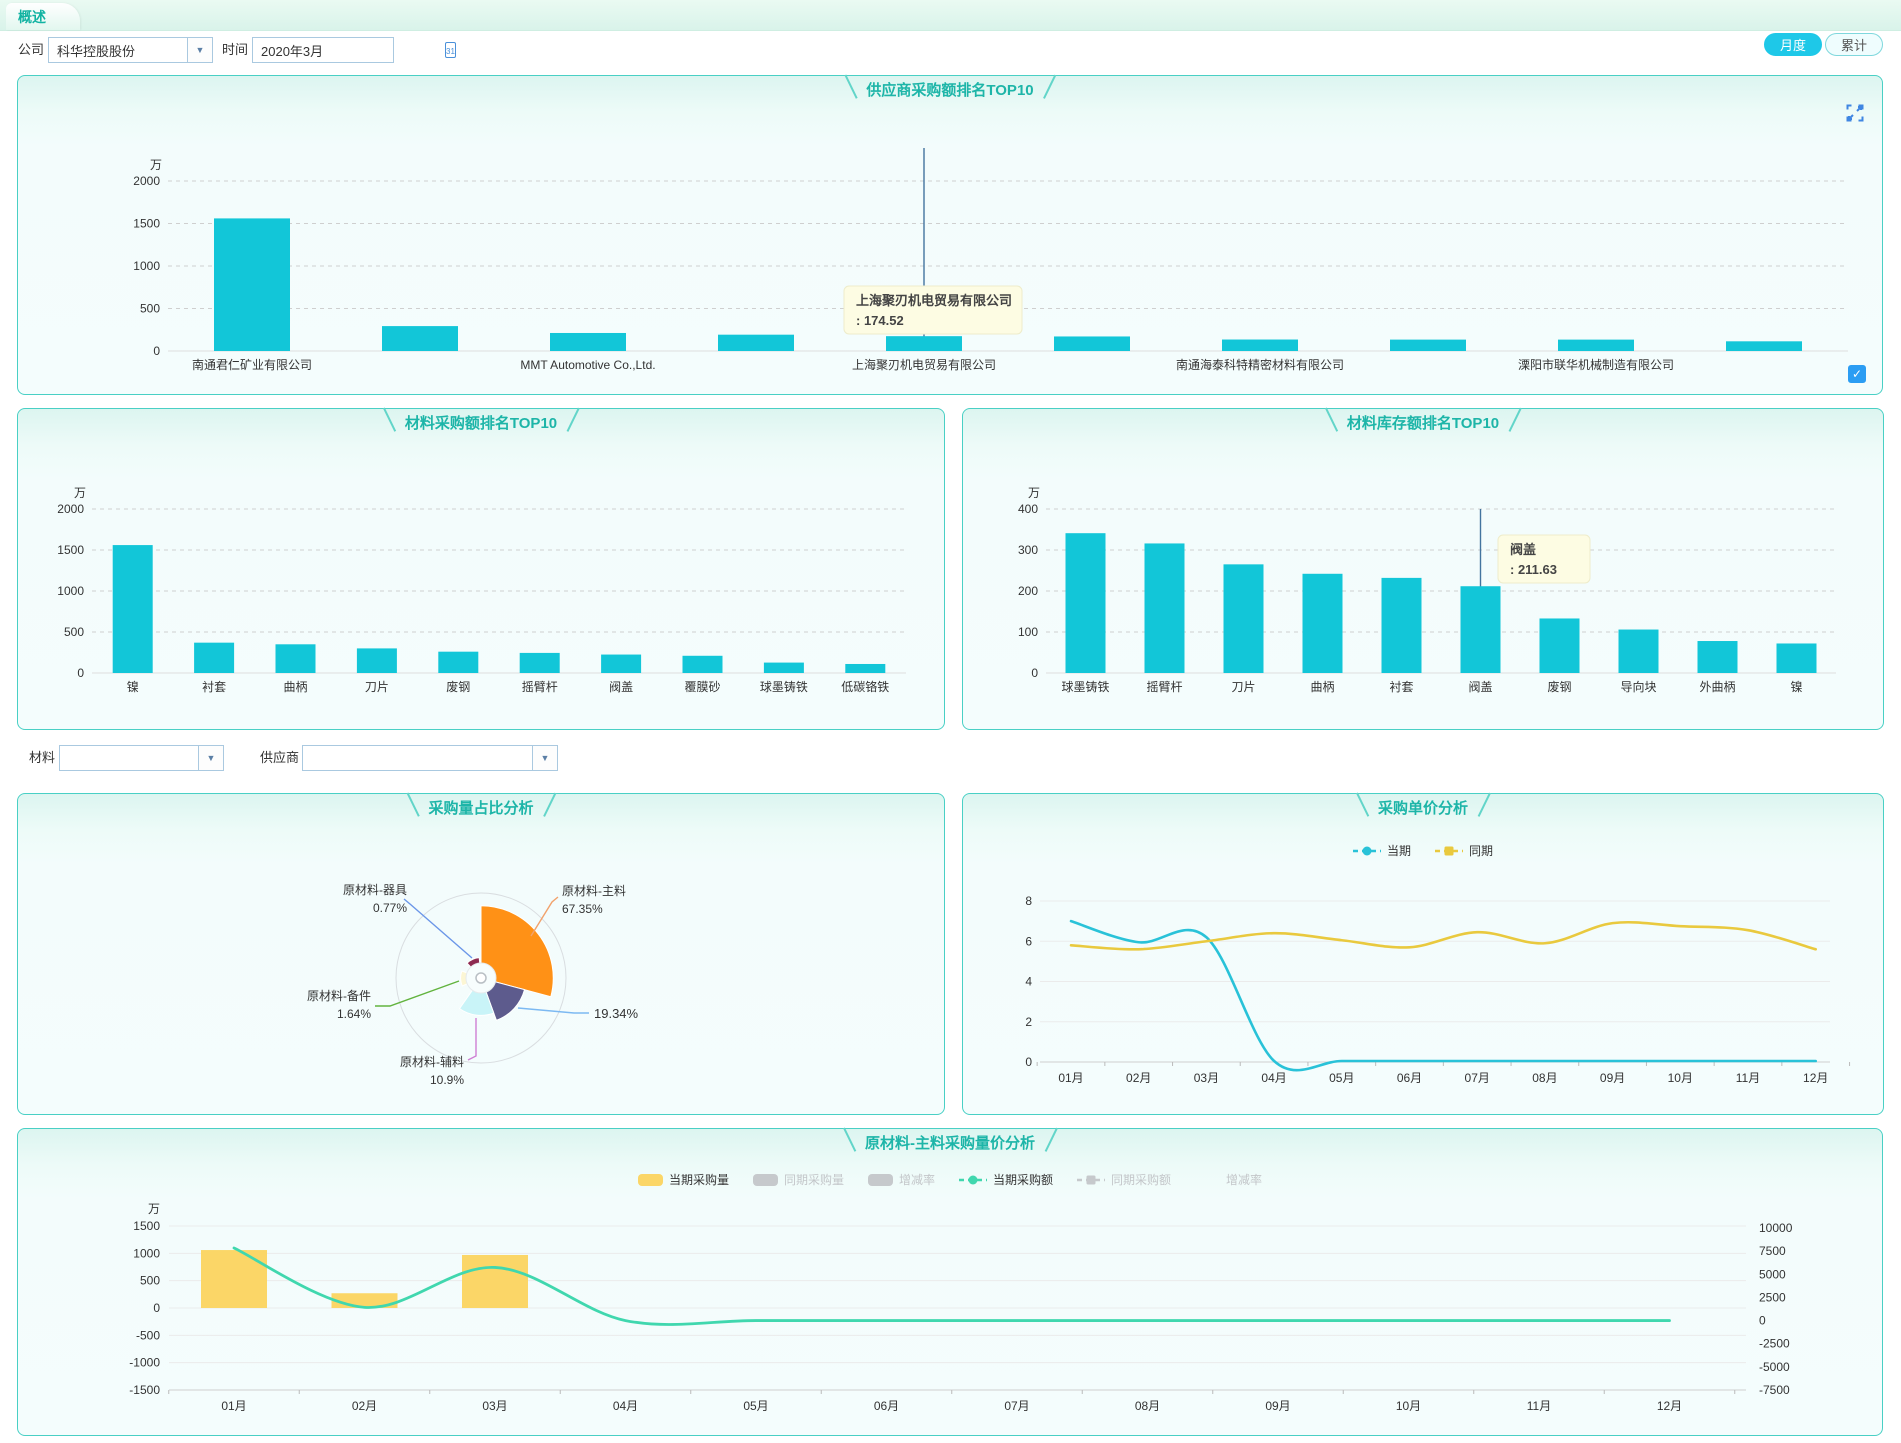 The height and width of the screenshot is (1443, 1901). I want to click on svg-text: 2500, so click(1772, 1297).